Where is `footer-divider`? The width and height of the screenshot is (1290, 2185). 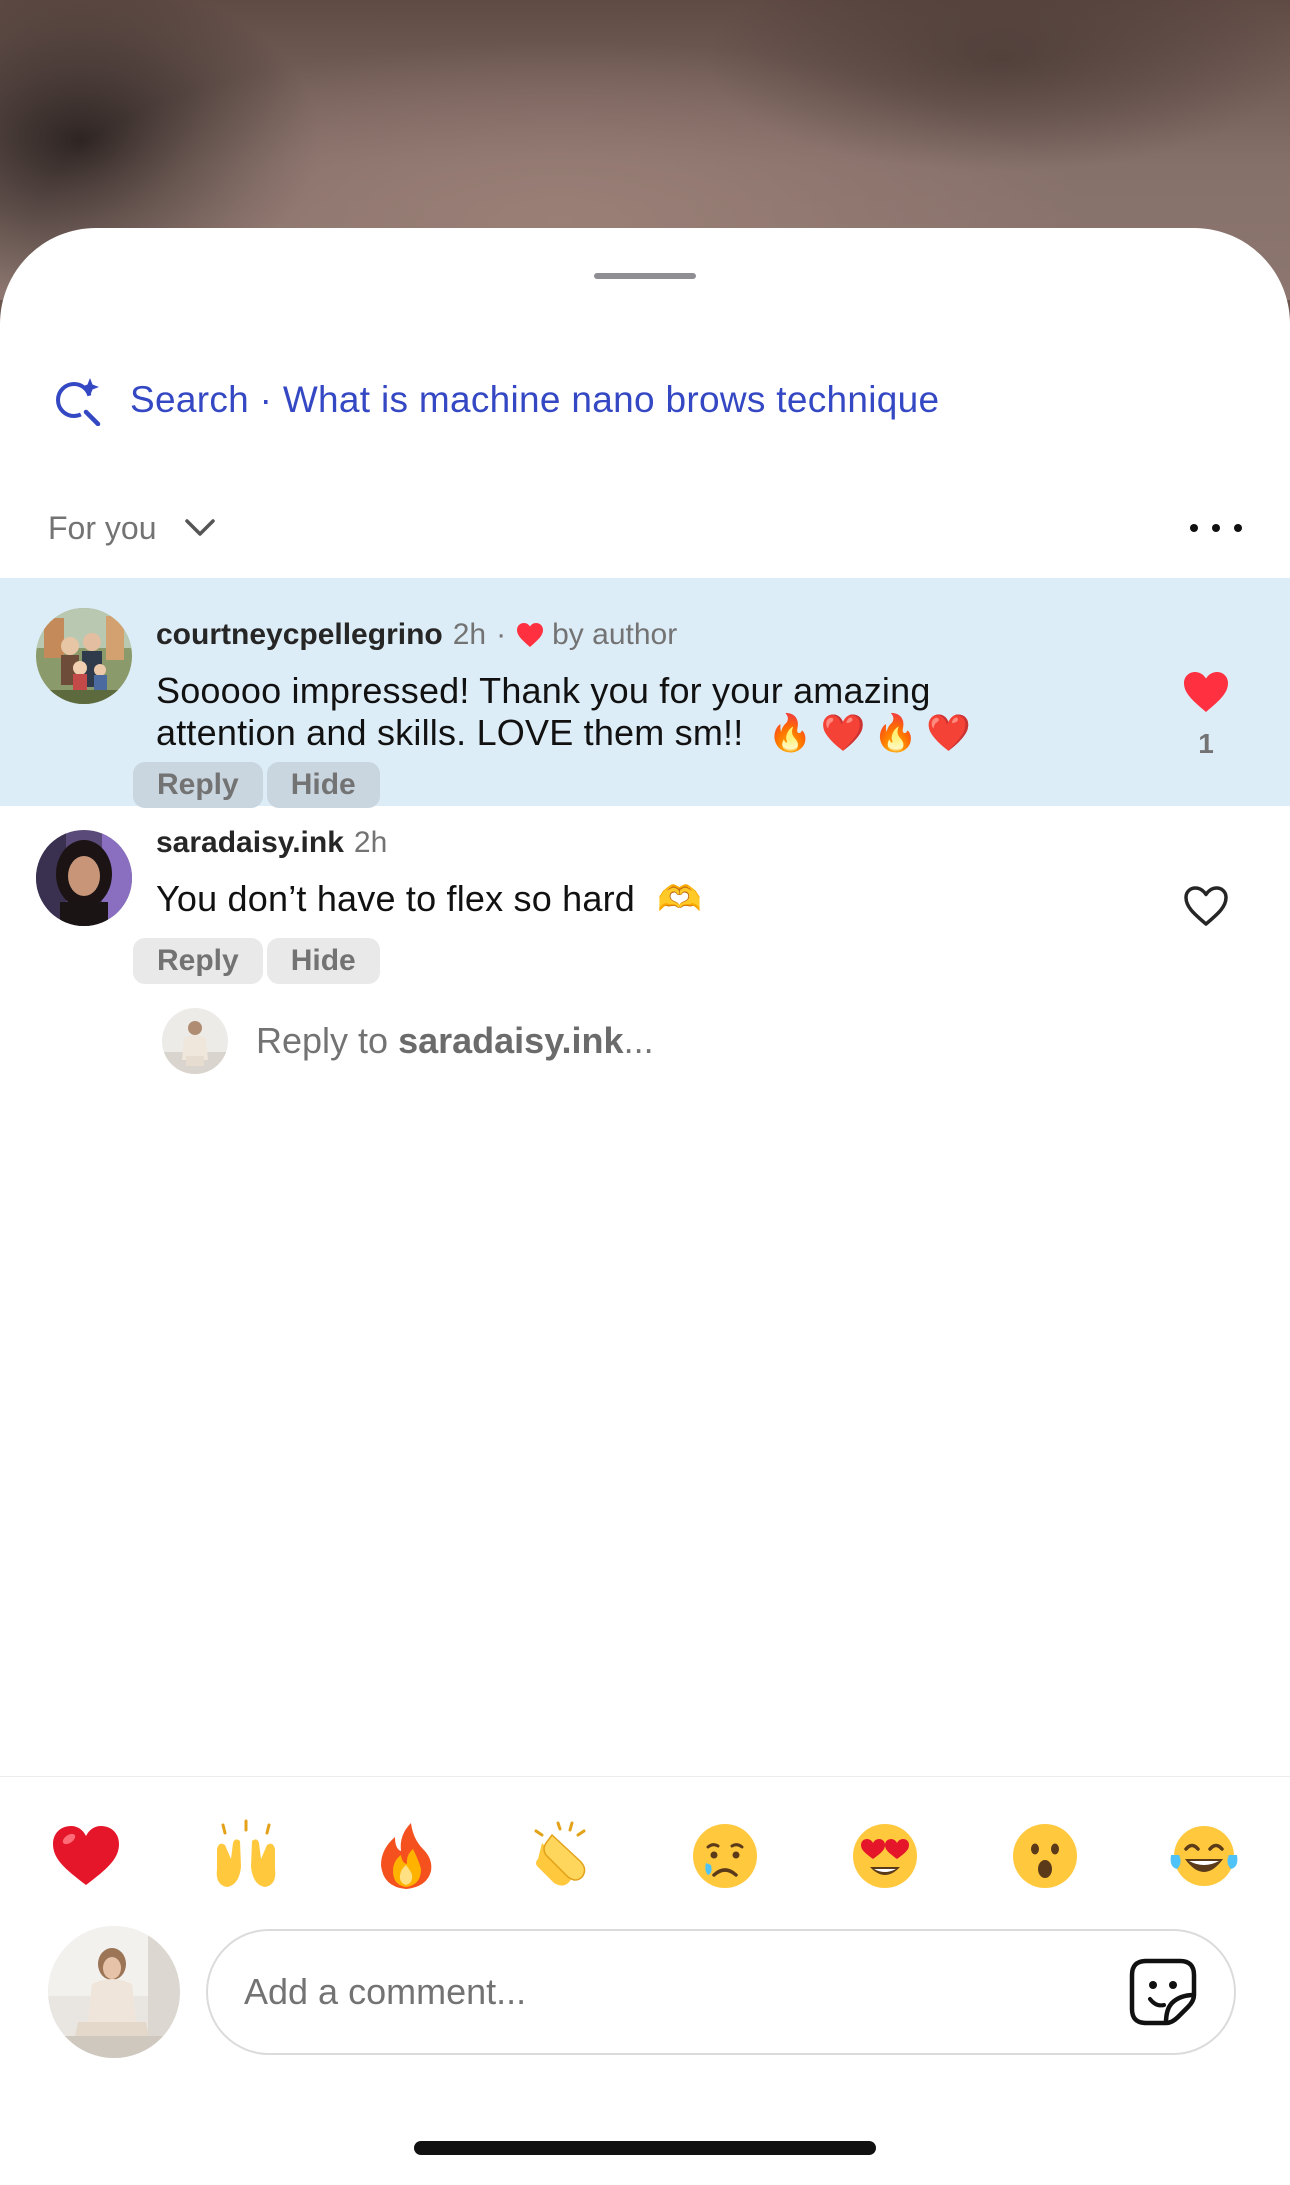
footer-divider is located at coordinates (645, 1776).